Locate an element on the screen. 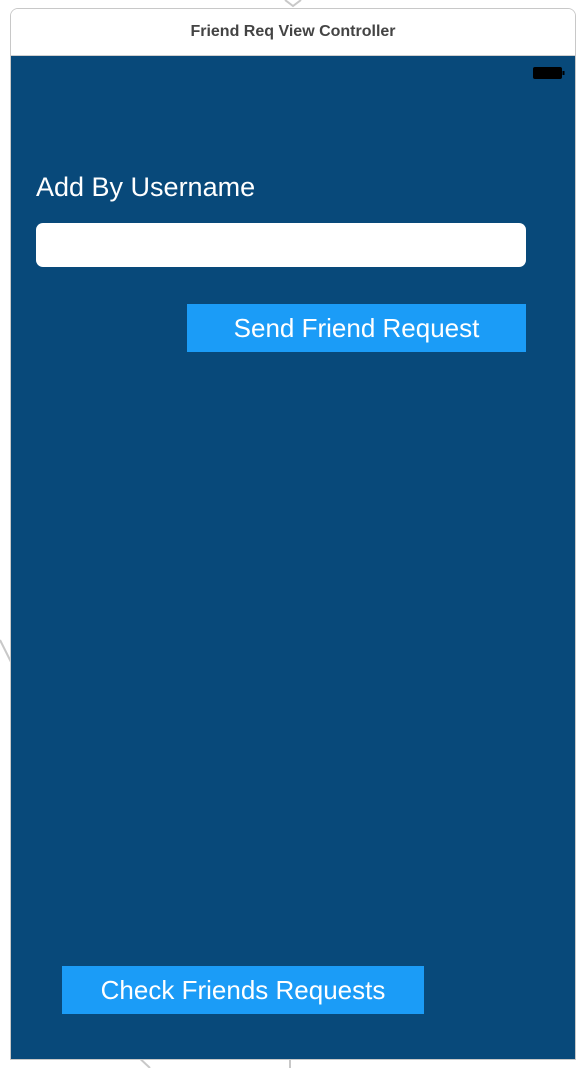 The height and width of the screenshot is (1068, 584). scene-title: Friend Req View Controller is located at coordinates (293, 31).